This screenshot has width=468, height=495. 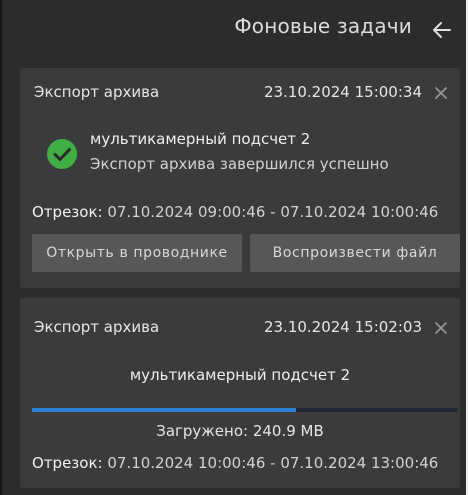 What do you see at coordinates (62, 154) in the screenshot?
I see `check-circle-icon` at bounding box center [62, 154].